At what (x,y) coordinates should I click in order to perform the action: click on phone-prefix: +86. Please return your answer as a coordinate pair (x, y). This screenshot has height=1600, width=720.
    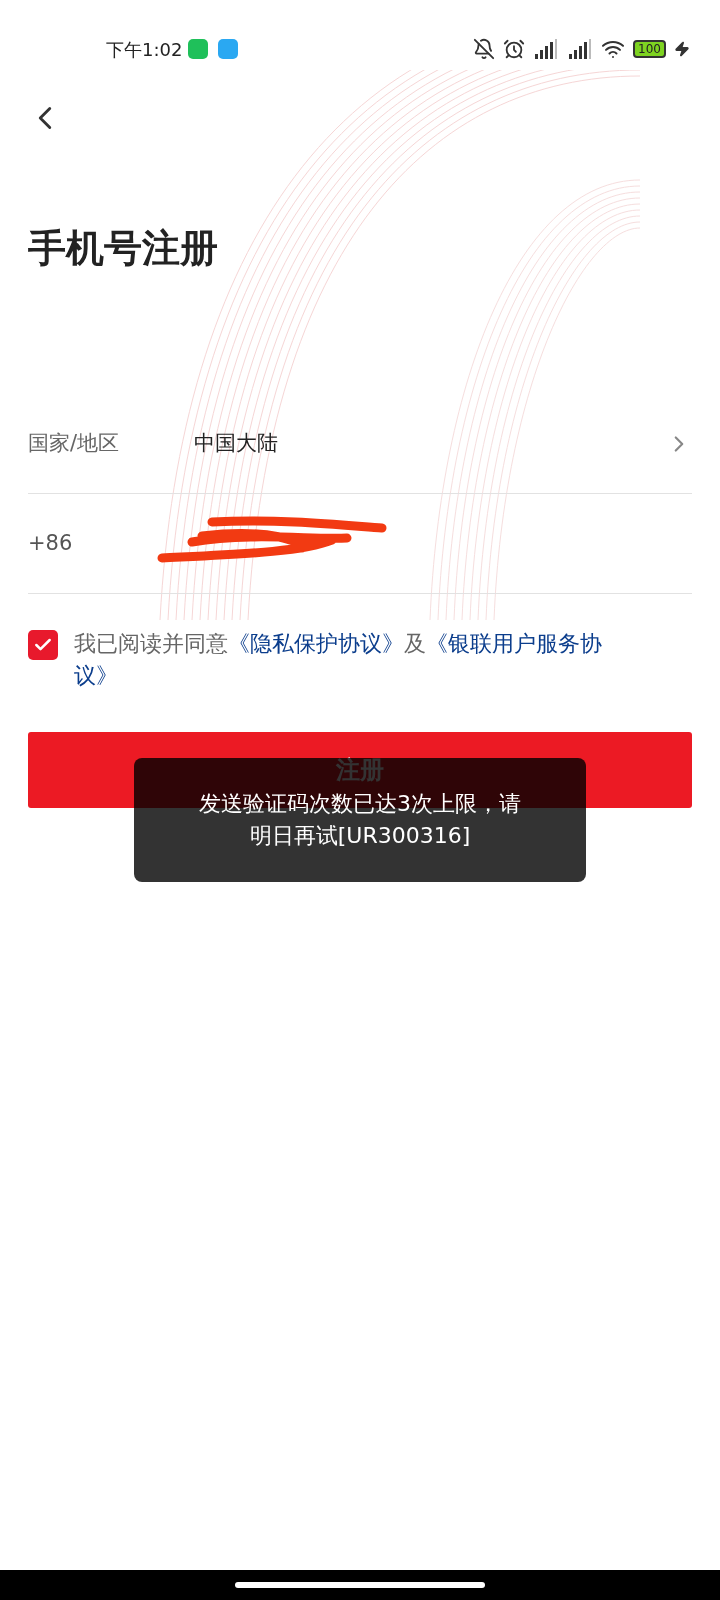
    Looking at the image, I should click on (50, 543).